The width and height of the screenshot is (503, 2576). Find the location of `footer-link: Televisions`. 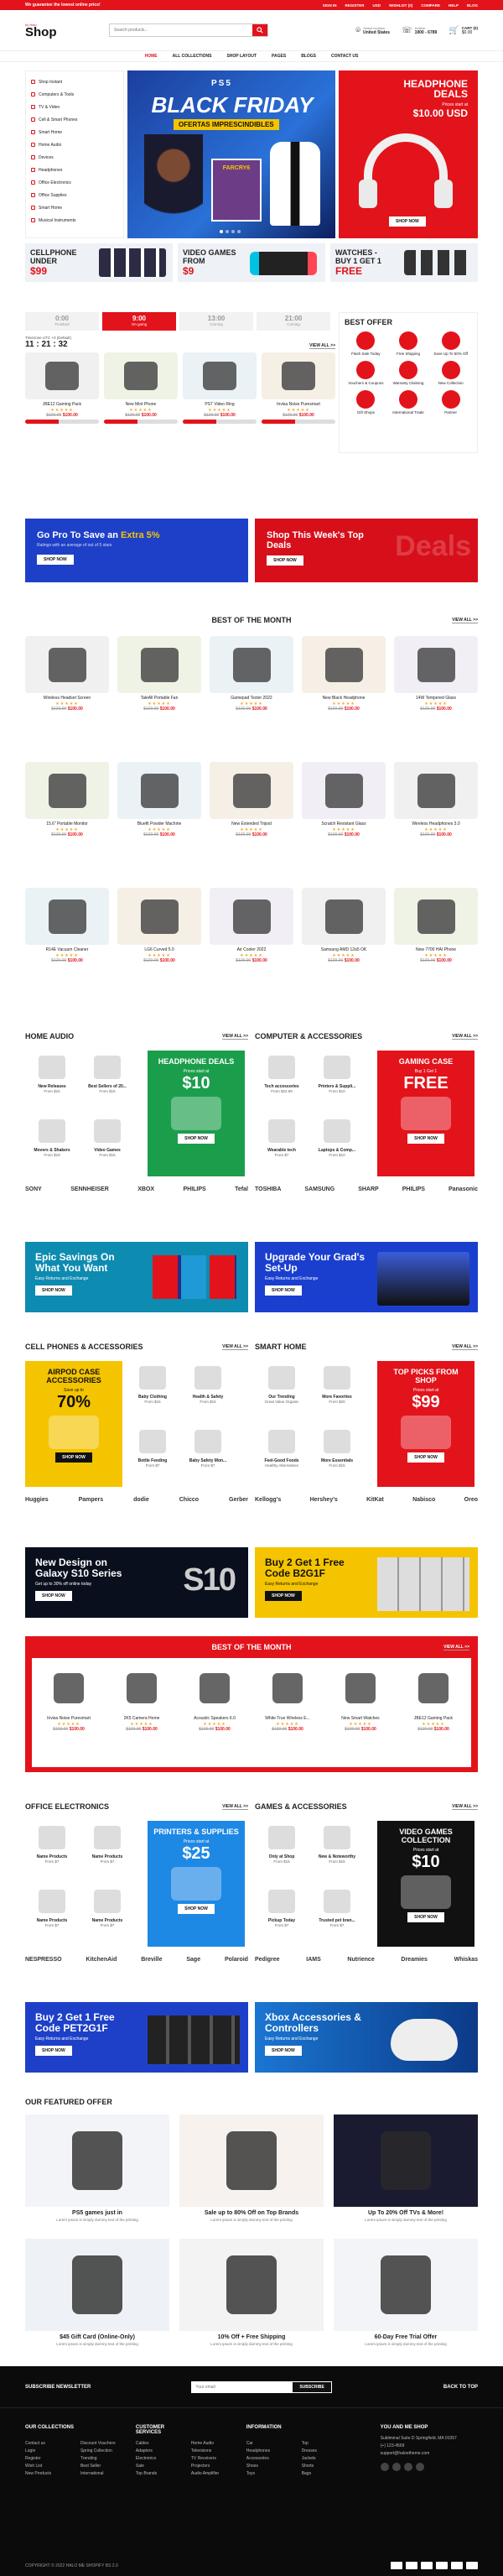

footer-link: Televisions is located at coordinates (218, 2451).